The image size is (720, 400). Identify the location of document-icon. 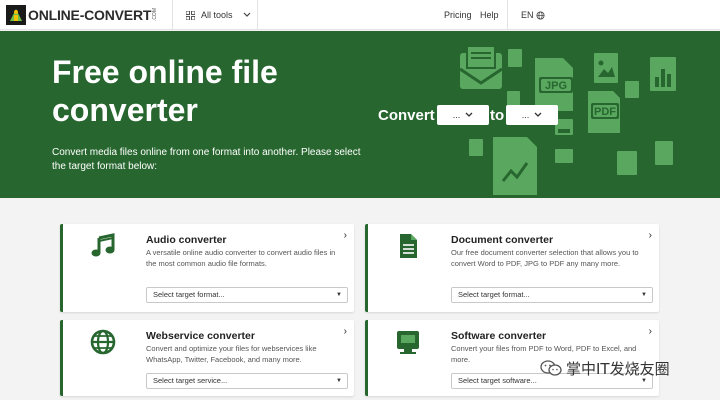
(408, 246).